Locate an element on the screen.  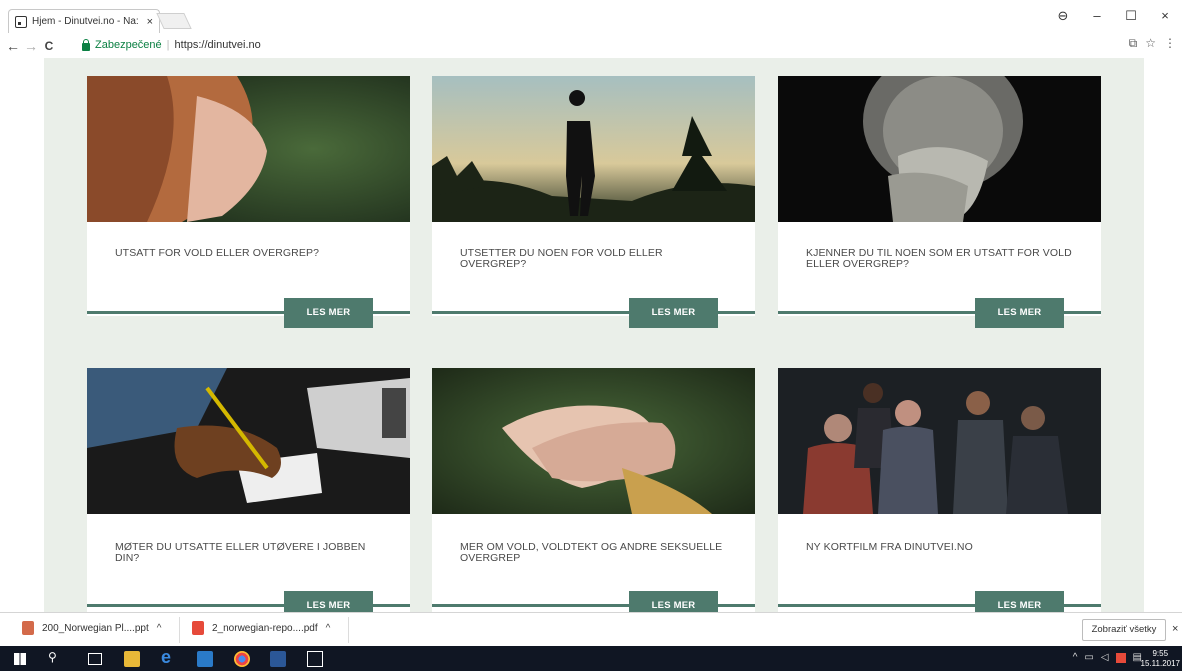
profile-icon: ⊖ is located at coordinates (1063, 16).